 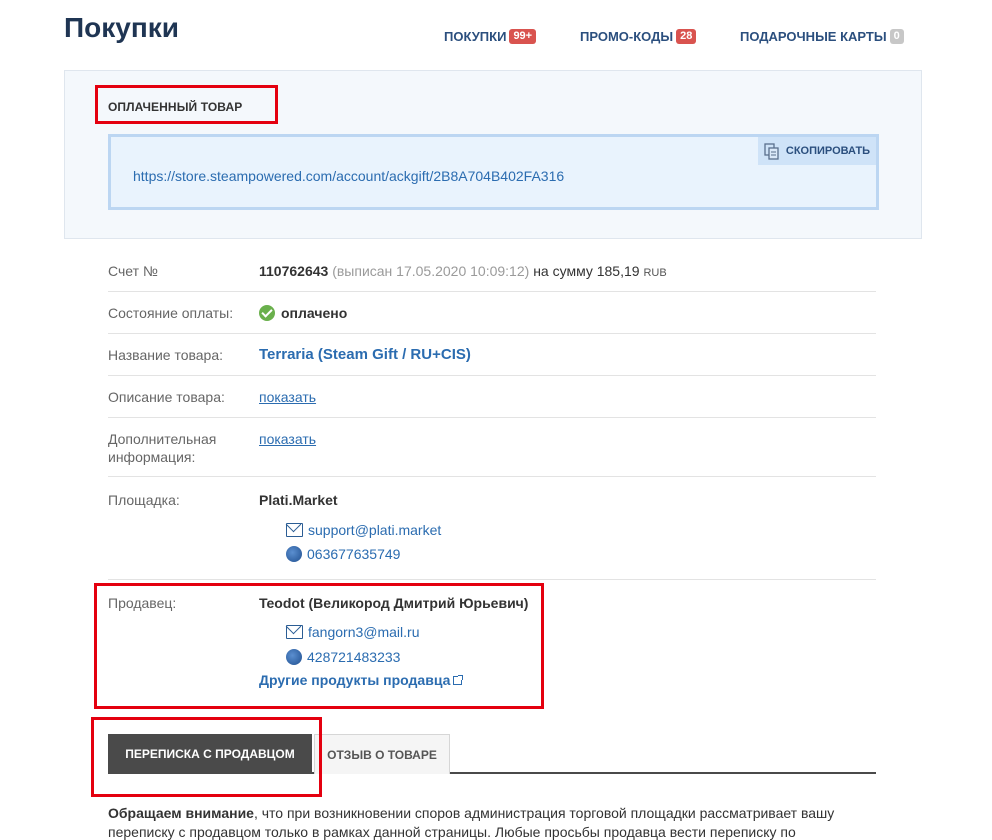 I want to click on seller-email-text: fangorn3@mail.ru, so click(x=364, y=632).